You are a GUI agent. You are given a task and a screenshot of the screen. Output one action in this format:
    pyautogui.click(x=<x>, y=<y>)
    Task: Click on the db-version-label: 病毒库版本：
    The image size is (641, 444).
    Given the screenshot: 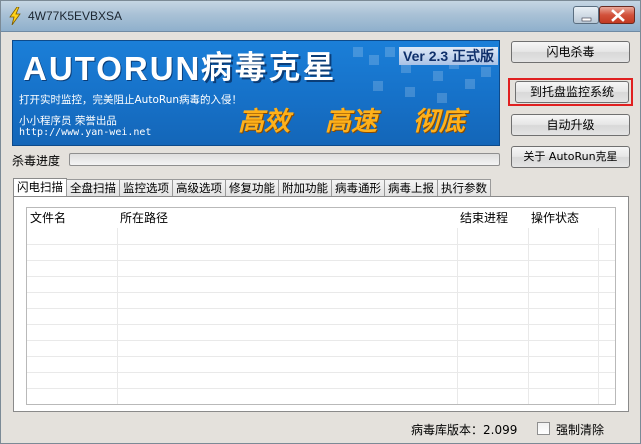 What is the action you would take?
    pyautogui.click(x=447, y=430)
    